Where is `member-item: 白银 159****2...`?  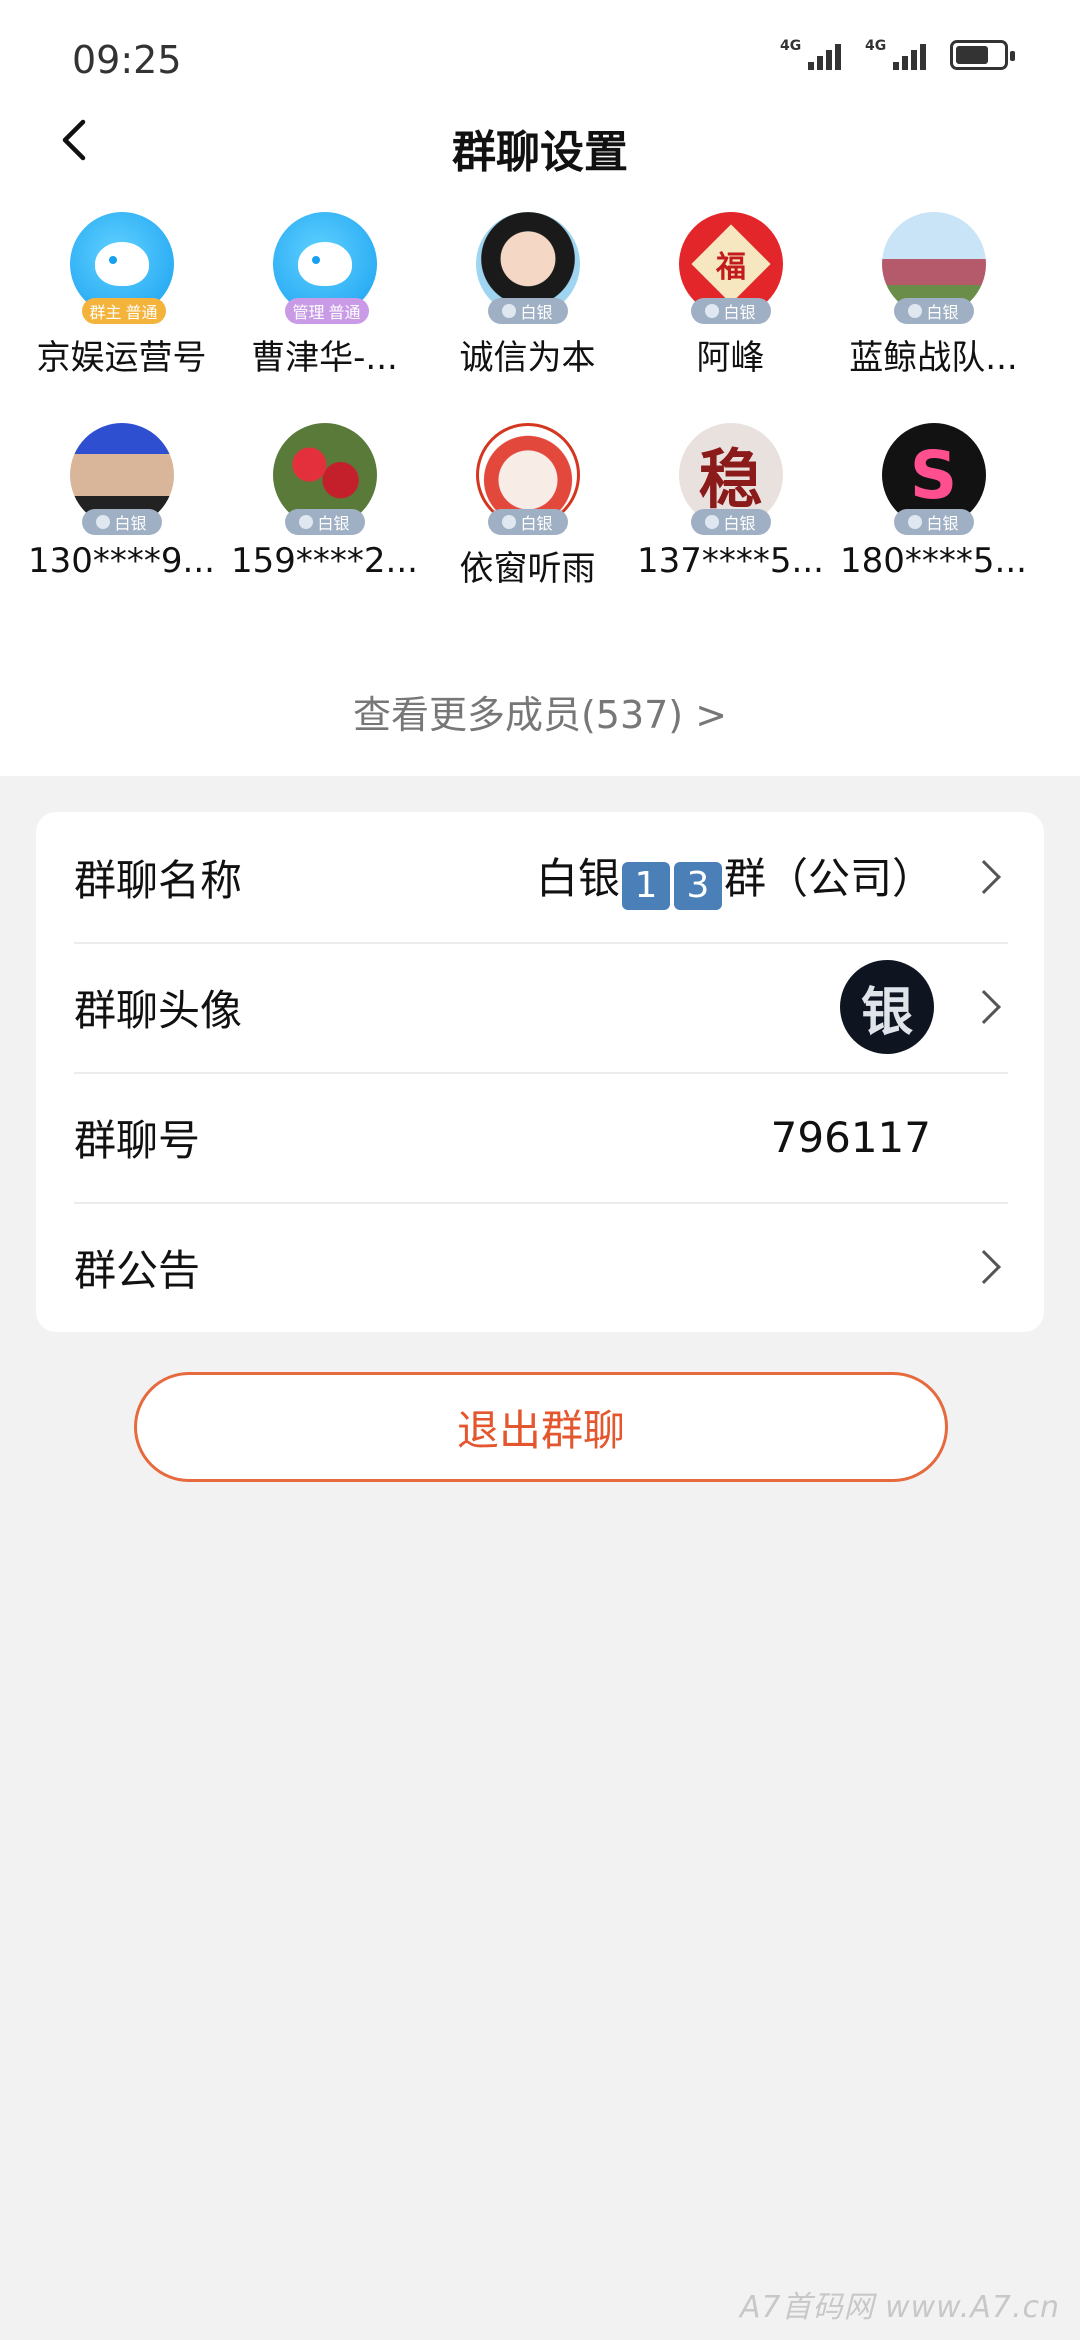 member-item: 白银 159****2... is located at coordinates (324, 506).